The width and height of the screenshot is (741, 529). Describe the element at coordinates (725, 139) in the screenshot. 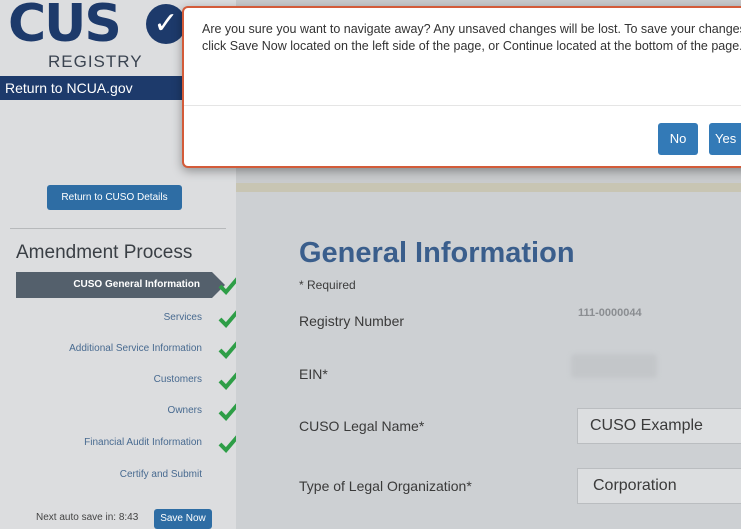

I see `yes-button: Yes` at that location.